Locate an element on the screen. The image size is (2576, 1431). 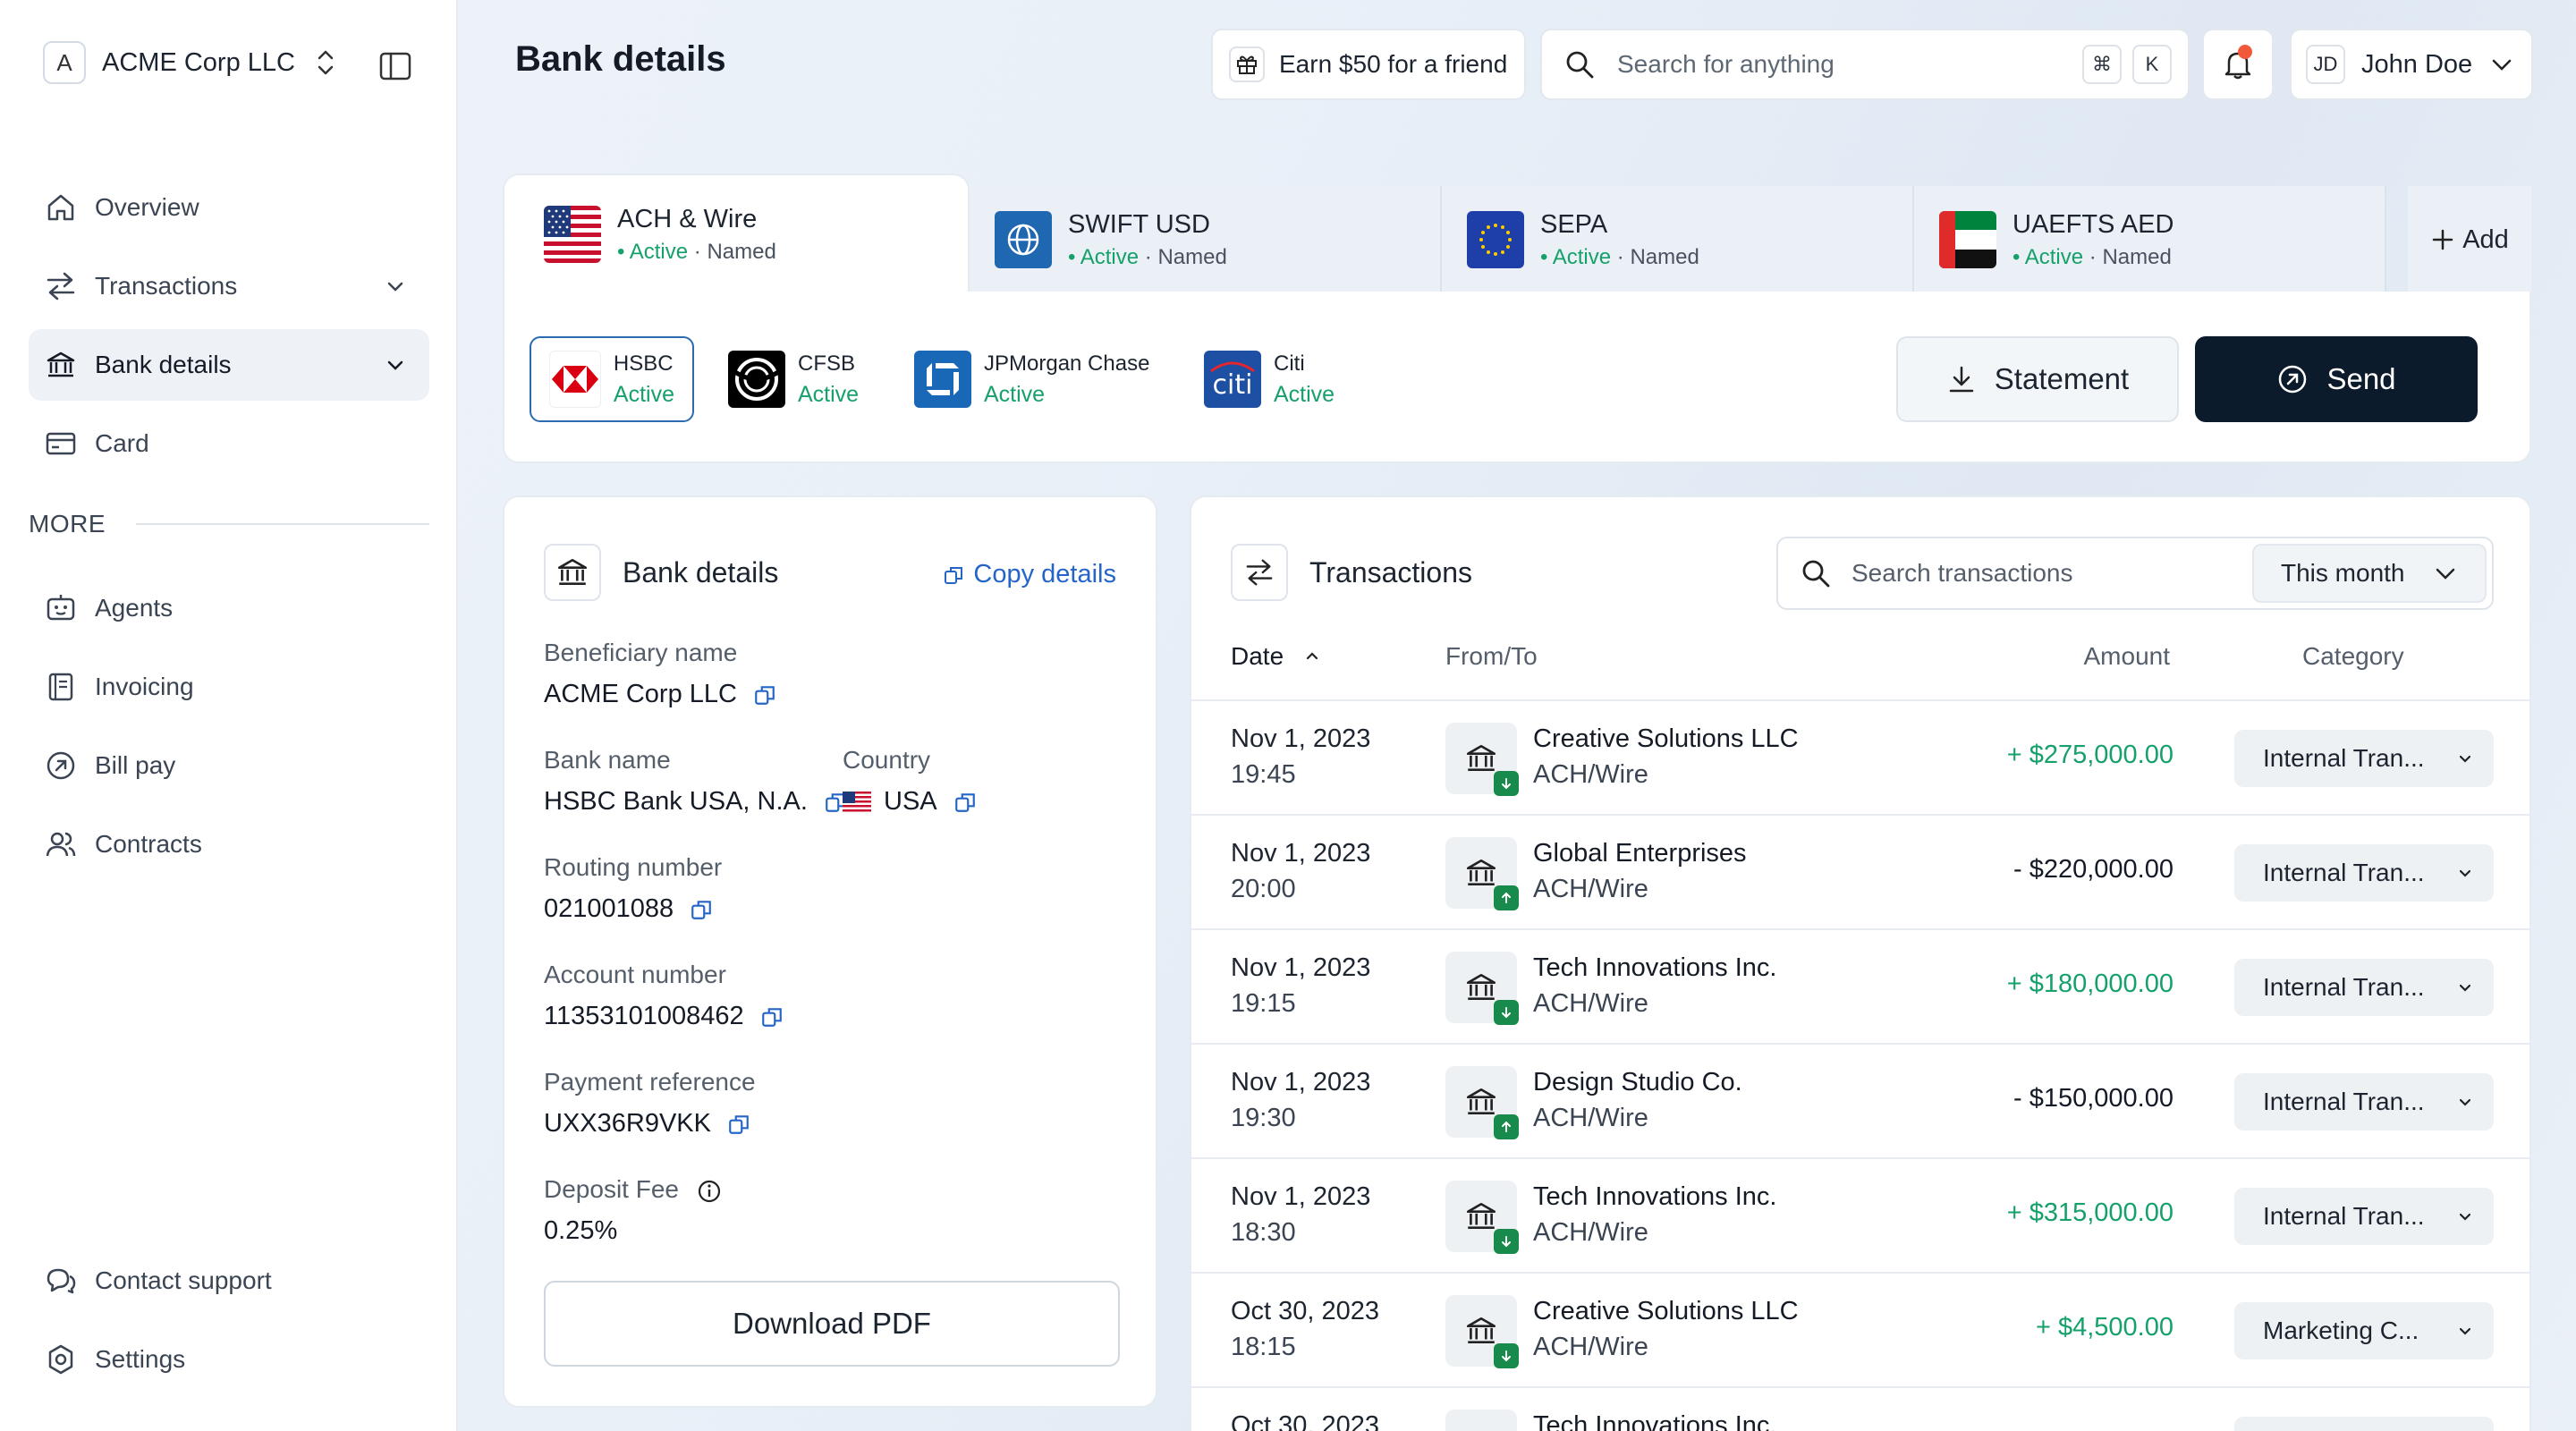
tx-amount: + $275,000.00 is located at coordinates (2090, 755).